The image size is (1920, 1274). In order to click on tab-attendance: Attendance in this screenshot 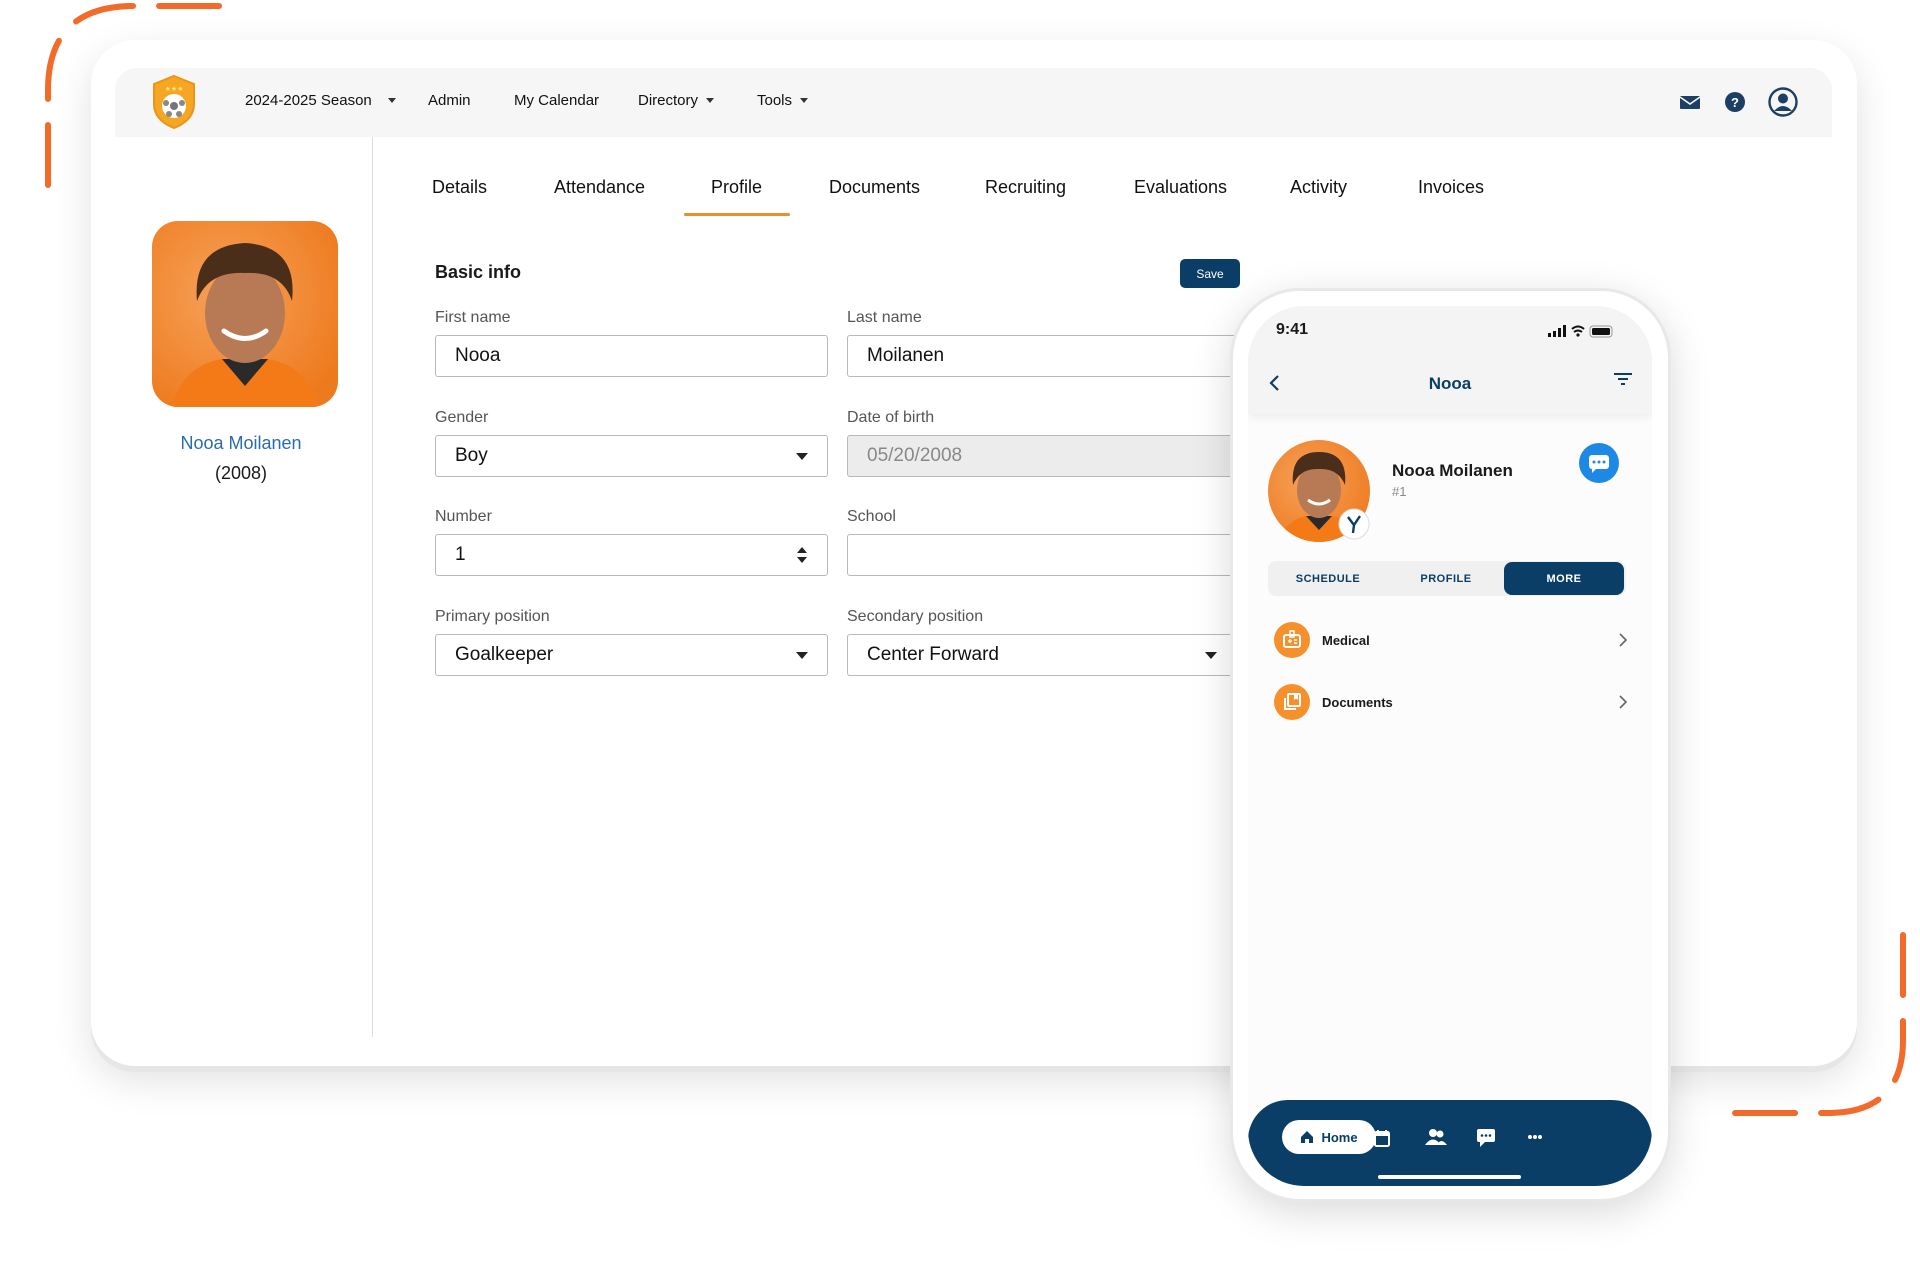, I will do `click(599, 187)`.